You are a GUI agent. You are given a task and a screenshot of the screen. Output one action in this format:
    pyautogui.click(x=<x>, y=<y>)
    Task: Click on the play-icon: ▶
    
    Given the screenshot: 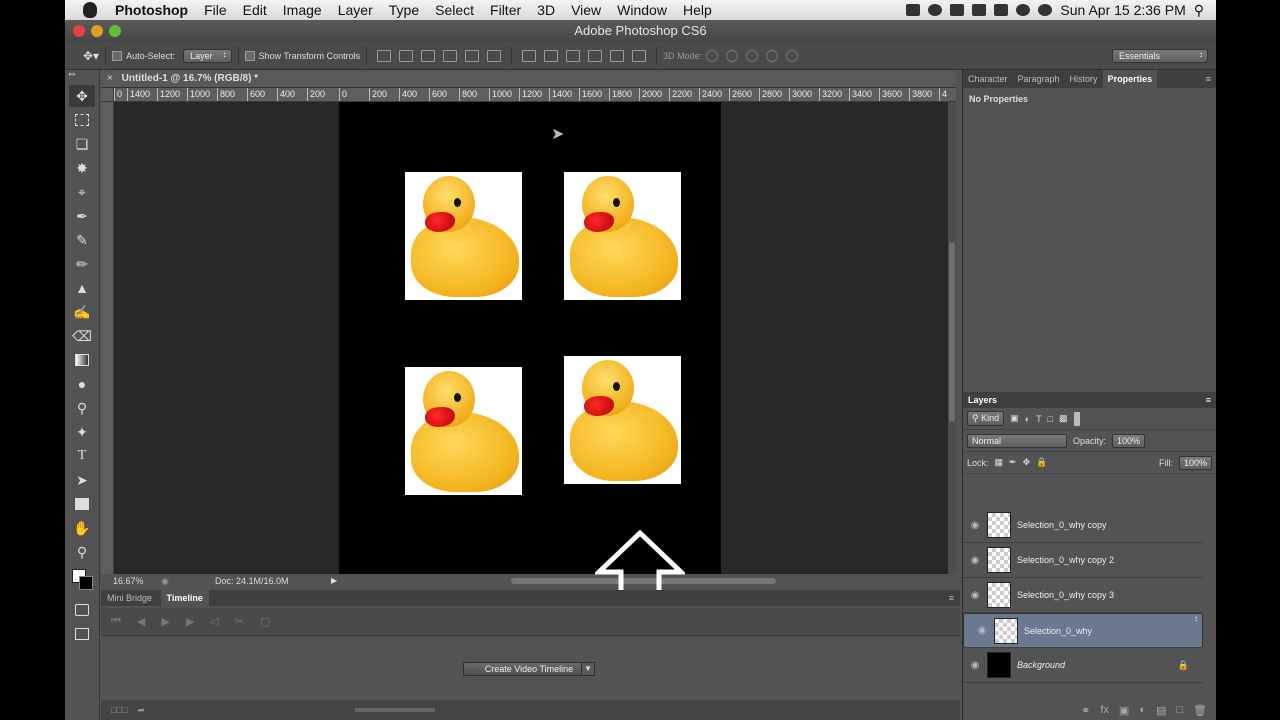 What is the action you would take?
    pyautogui.click(x=165, y=621)
    